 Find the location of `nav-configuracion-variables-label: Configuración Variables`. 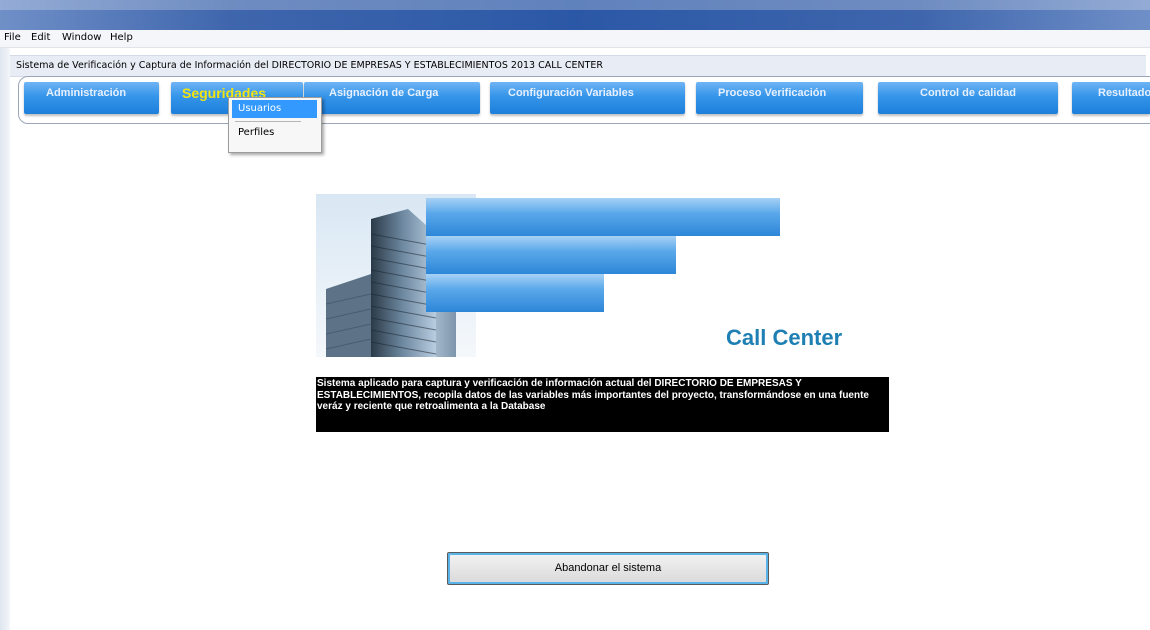

nav-configuracion-variables-label: Configuración Variables is located at coordinates (571, 93).